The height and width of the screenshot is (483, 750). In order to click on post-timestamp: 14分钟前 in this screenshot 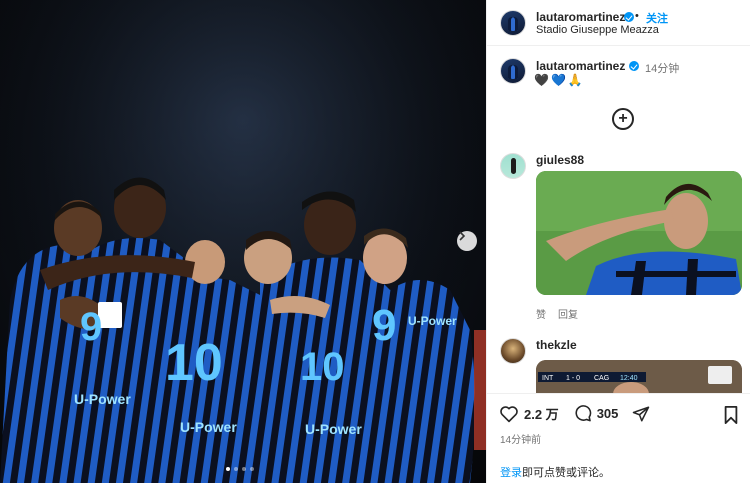, I will do `click(521, 440)`.